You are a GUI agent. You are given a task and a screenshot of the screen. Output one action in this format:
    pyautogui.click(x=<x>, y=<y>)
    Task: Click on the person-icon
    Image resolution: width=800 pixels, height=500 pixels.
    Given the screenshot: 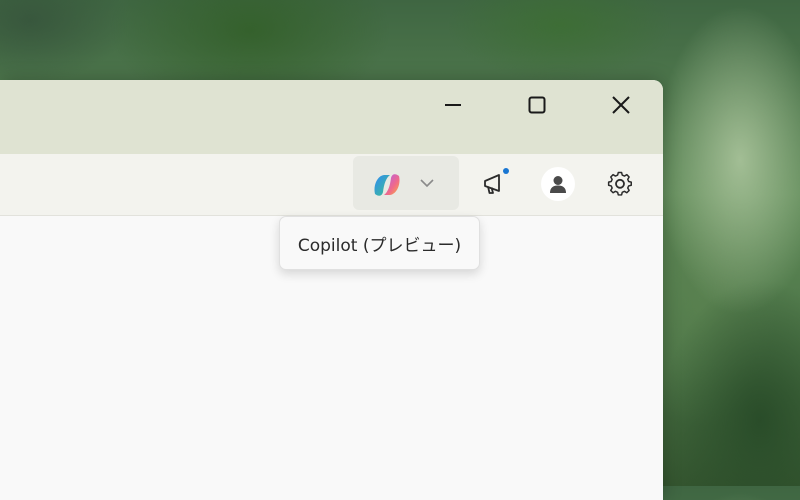 What is the action you would take?
    pyautogui.click(x=558, y=184)
    